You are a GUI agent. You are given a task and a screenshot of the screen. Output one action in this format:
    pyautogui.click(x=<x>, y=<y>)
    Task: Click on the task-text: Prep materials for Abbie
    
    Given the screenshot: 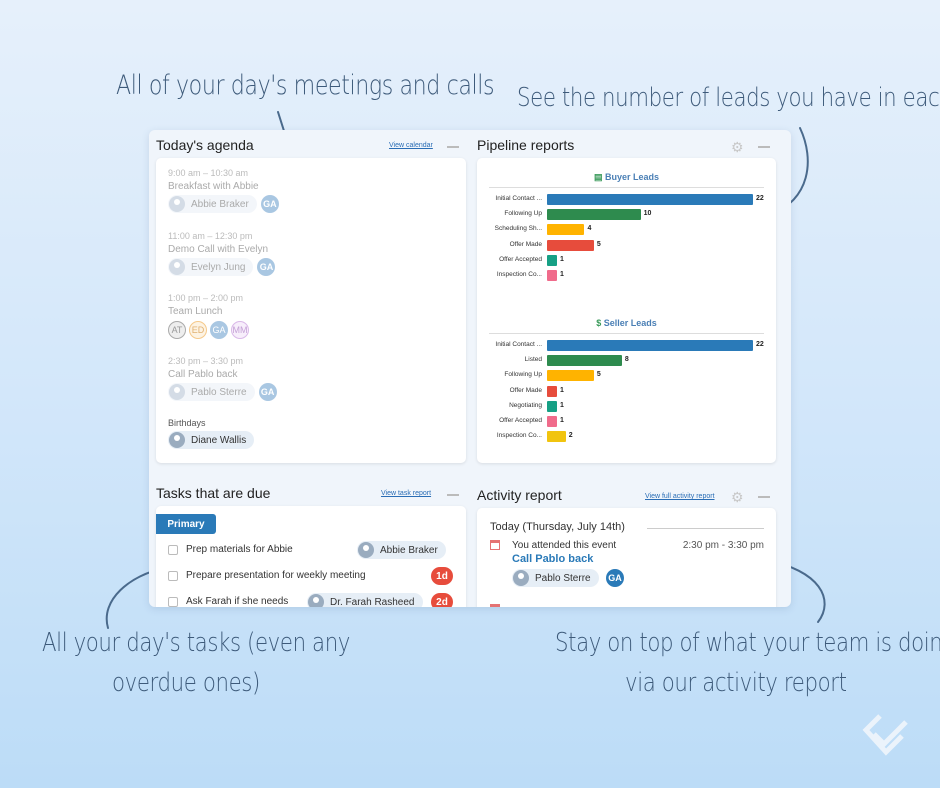 What is the action you would take?
    pyautogui.click(x=239, y=549)
    